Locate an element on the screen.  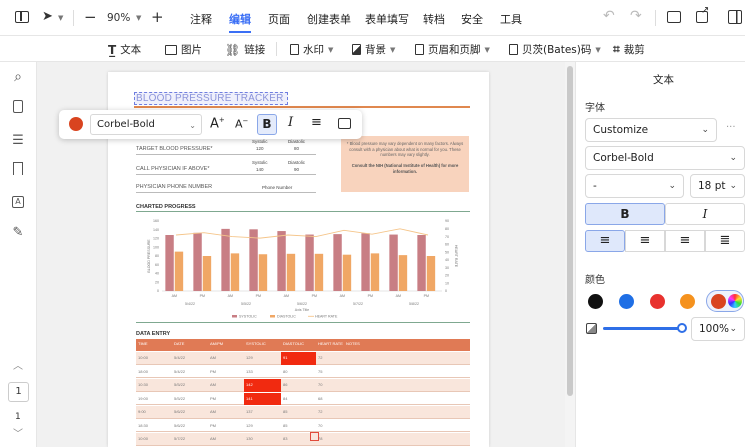
table-cell: 86 is located at coordinates (298, 385).